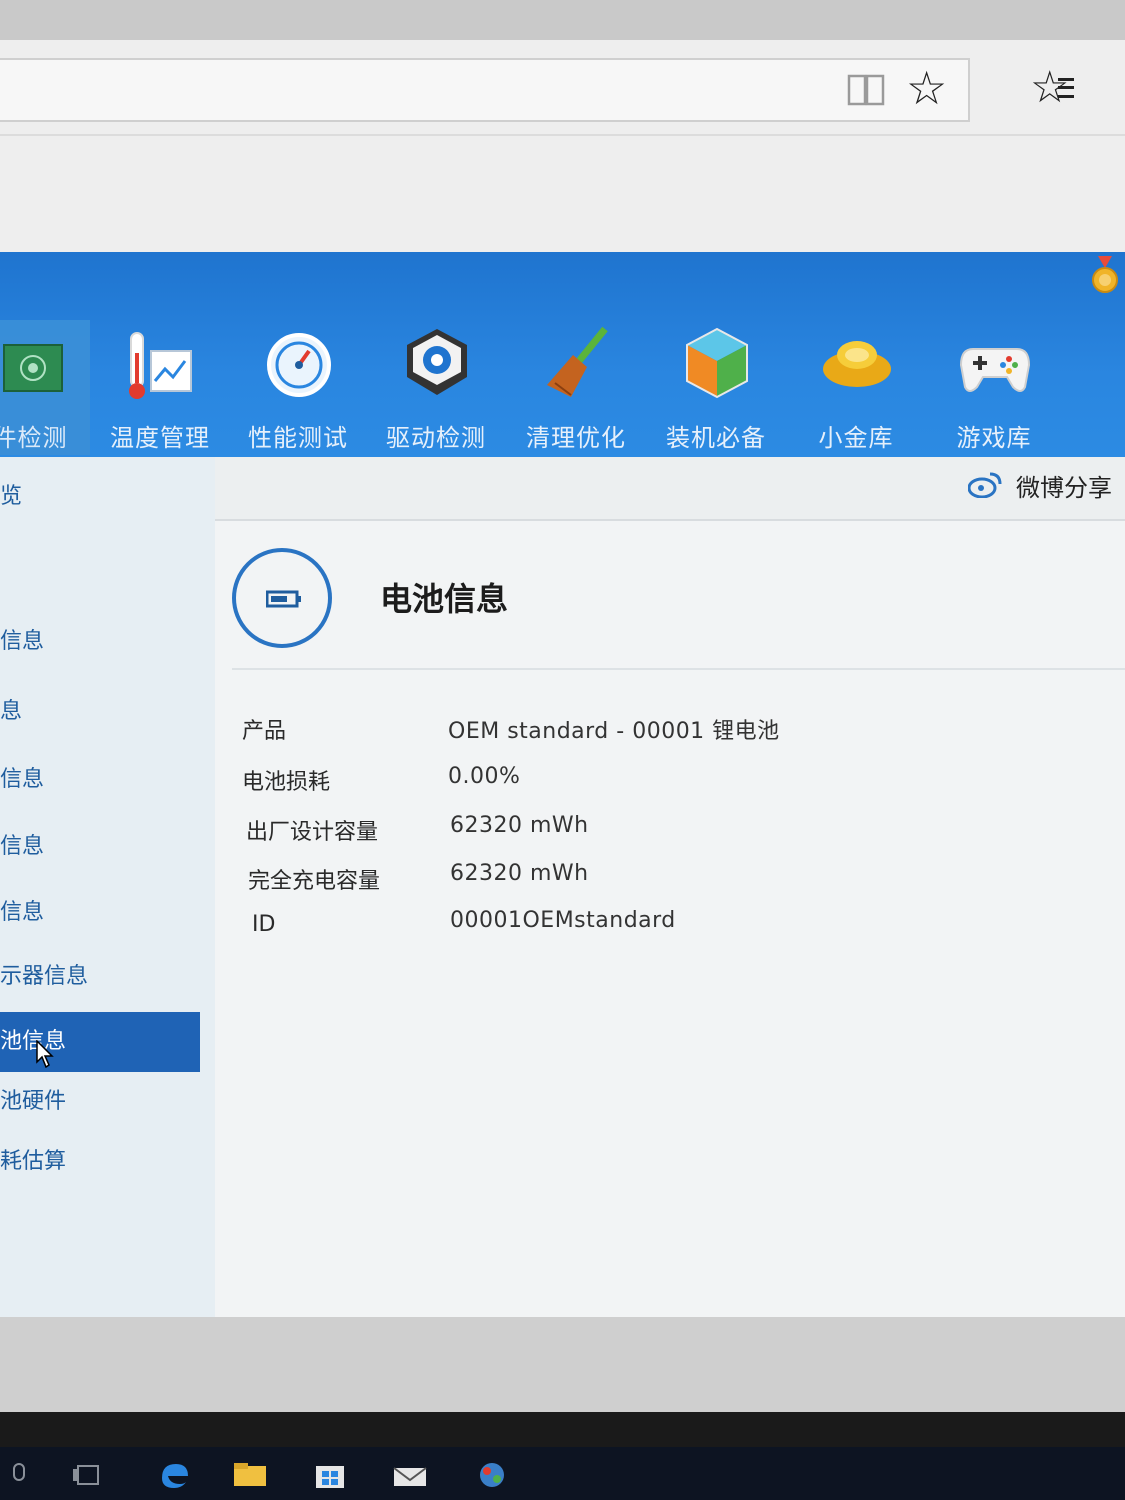  What do you see at coordinates (484, 776) in the screenshot?
I see `value-battery-wear: 0.00%` at bounding box center [484, 776].